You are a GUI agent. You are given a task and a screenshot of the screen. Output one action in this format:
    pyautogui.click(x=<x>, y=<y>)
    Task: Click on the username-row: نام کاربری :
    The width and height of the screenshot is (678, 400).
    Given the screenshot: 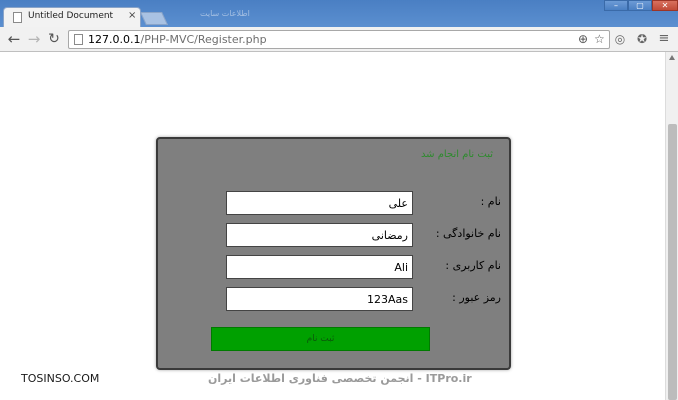 What is the action you would take?
    pyautogui.click(x=333, y=267)
    